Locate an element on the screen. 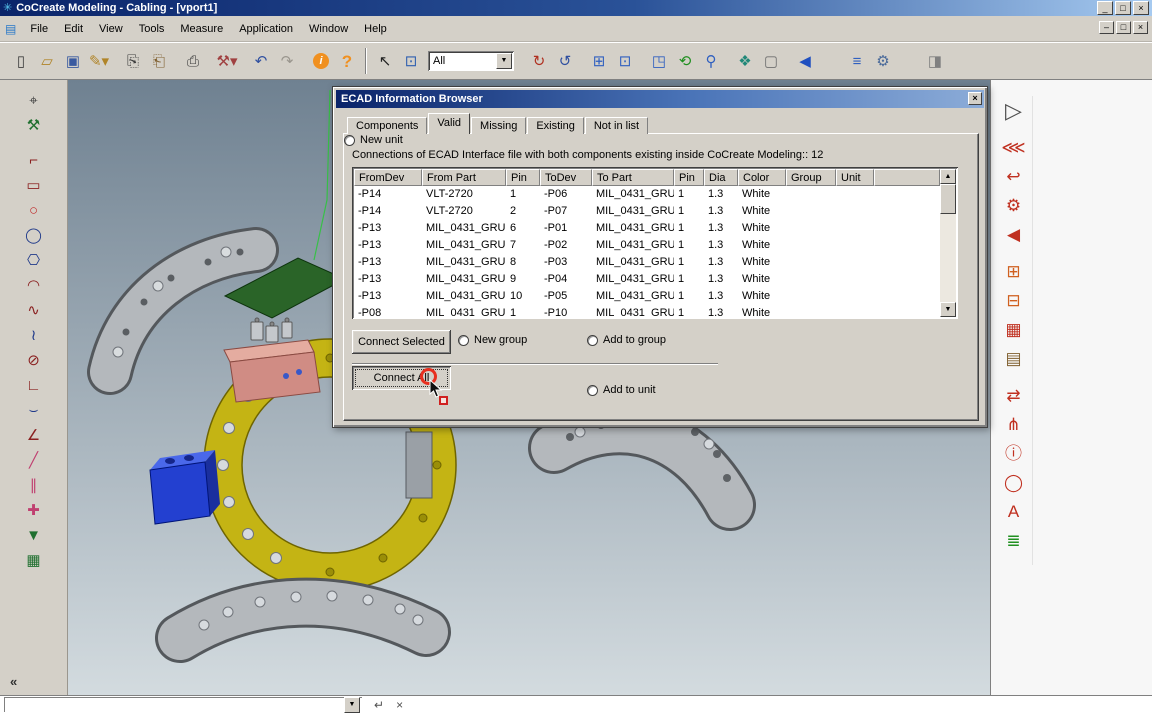 The height and width of the screenshot is (713, 1152). tab-not-in-list: Not in list is located at coordinates (616, 125).